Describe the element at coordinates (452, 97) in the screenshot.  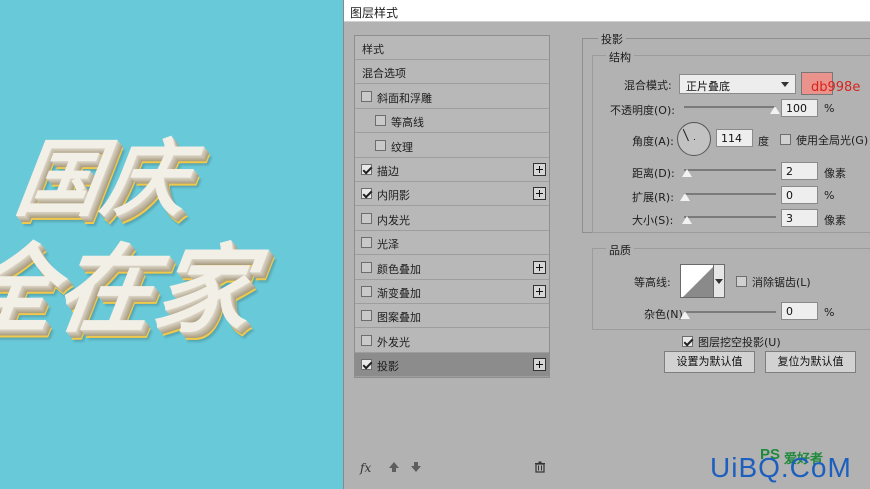
I see `style-item: 斜面和浮雕` at that location.